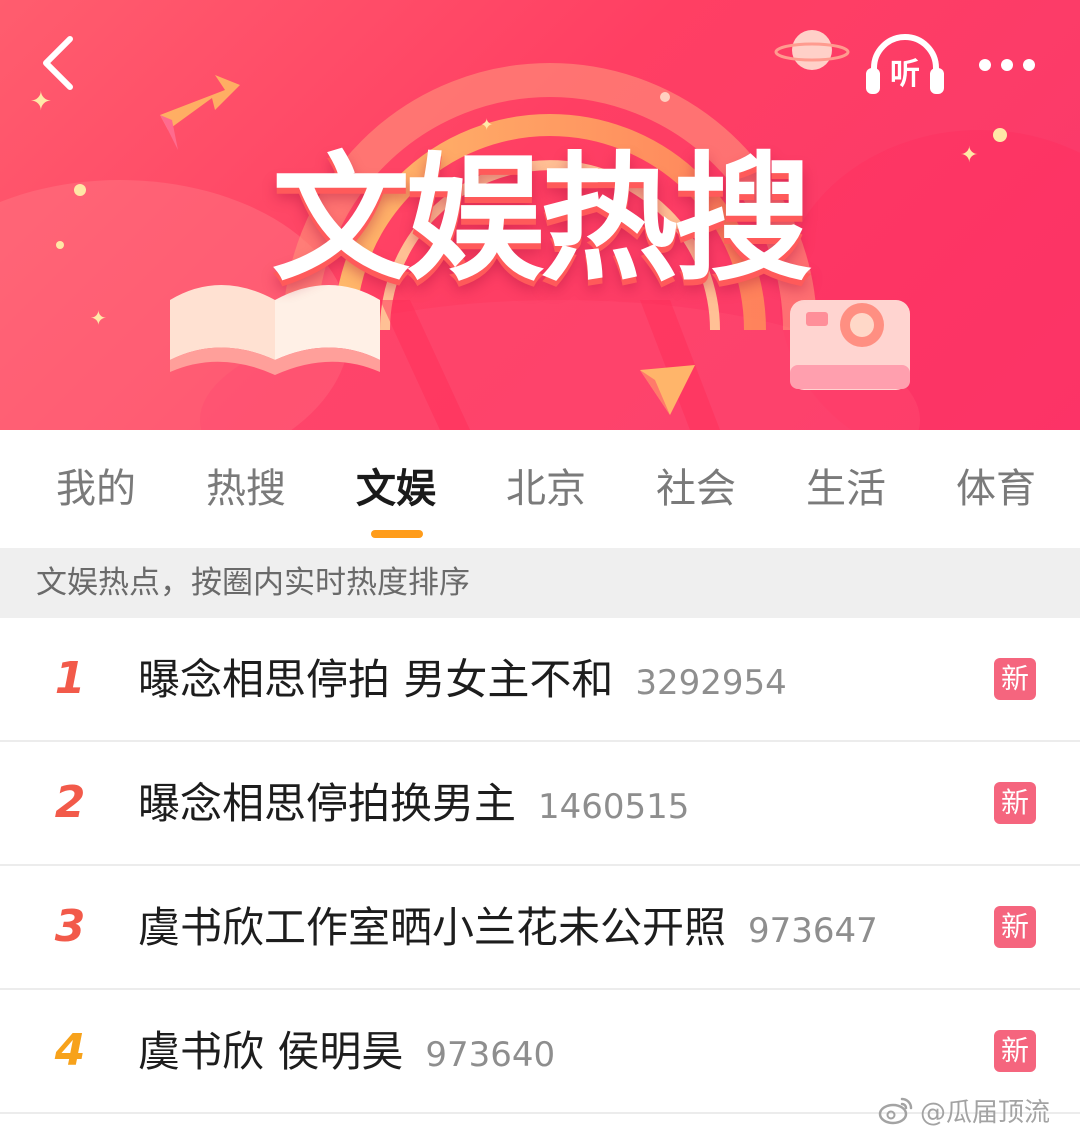 Image resolution: width=1080 pixels, height=1135 pixels. I want to click on listen-label: 听, so click(905, 74).